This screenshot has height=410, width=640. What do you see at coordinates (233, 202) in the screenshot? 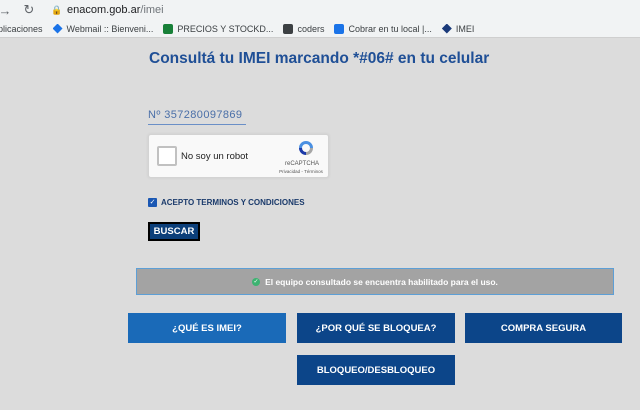
I see `terms-label: ACEPTO TERMINOS Y CONDICIONES` at bounding box center [233, 202].